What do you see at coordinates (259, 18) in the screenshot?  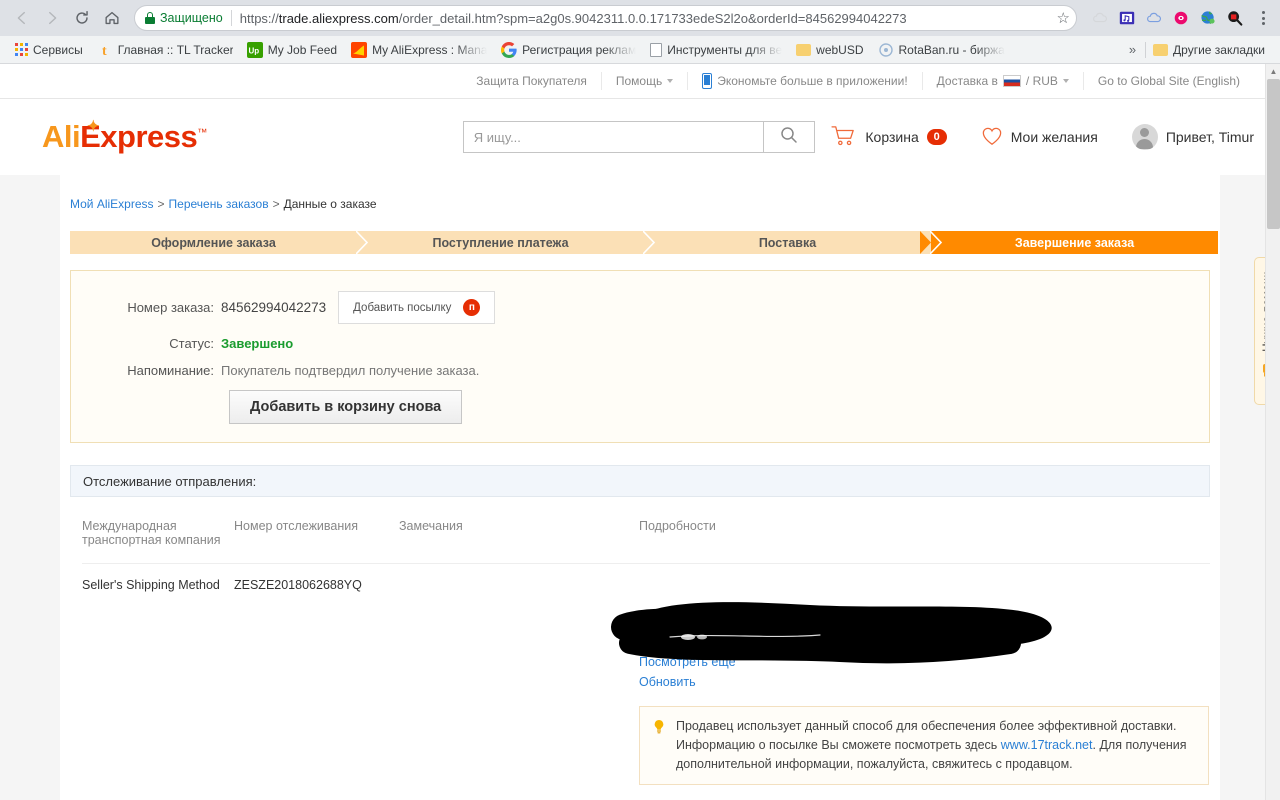 I see `url-scheme: https://` at bounding box center [259, 18].